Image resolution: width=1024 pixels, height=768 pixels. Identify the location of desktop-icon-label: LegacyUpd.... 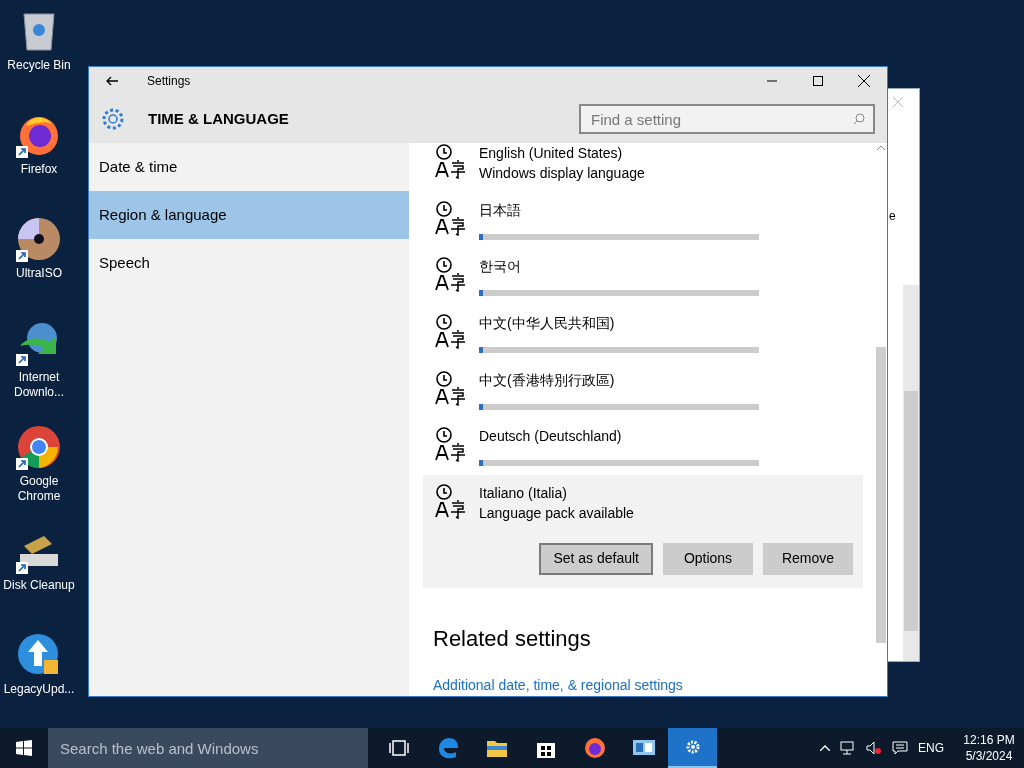
(39, 689).